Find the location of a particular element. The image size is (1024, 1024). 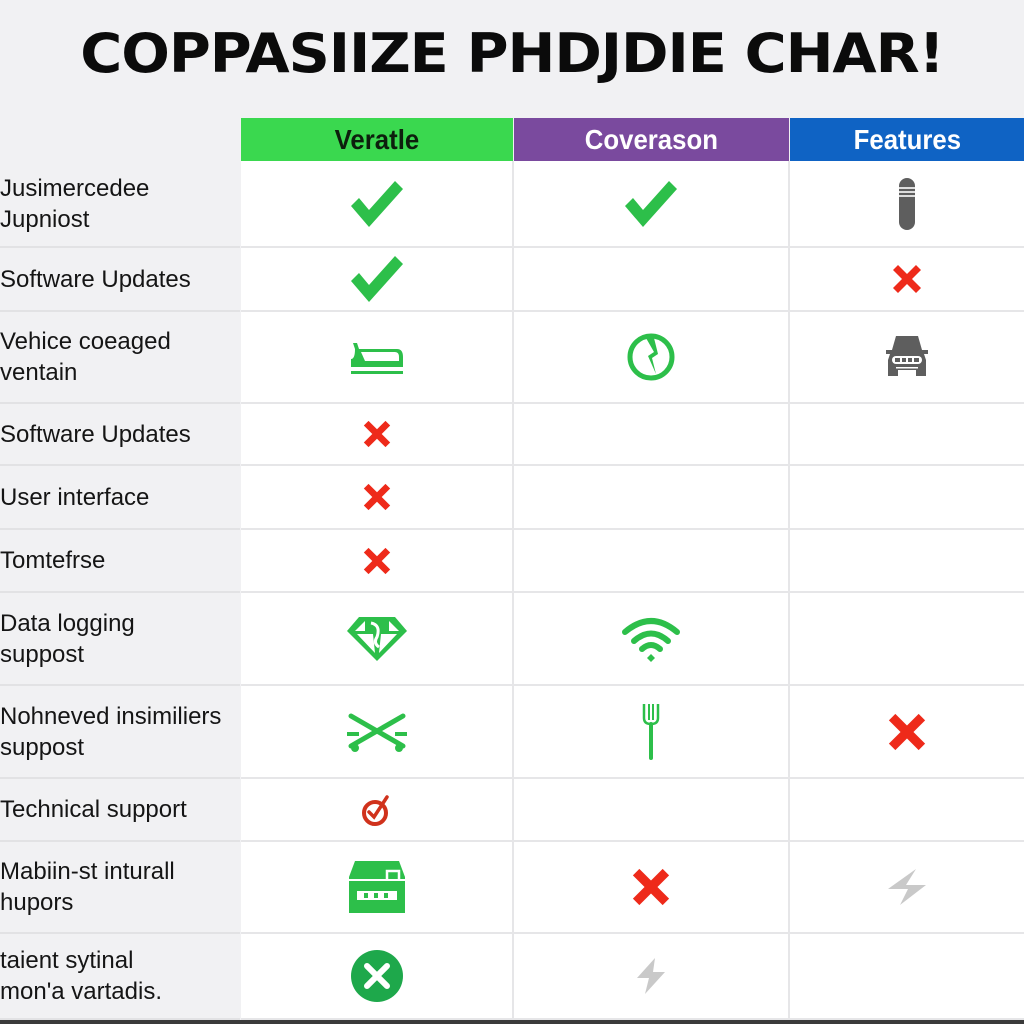

table-row: Jusimercedee Jupniost is located at coordinates (512, 204).